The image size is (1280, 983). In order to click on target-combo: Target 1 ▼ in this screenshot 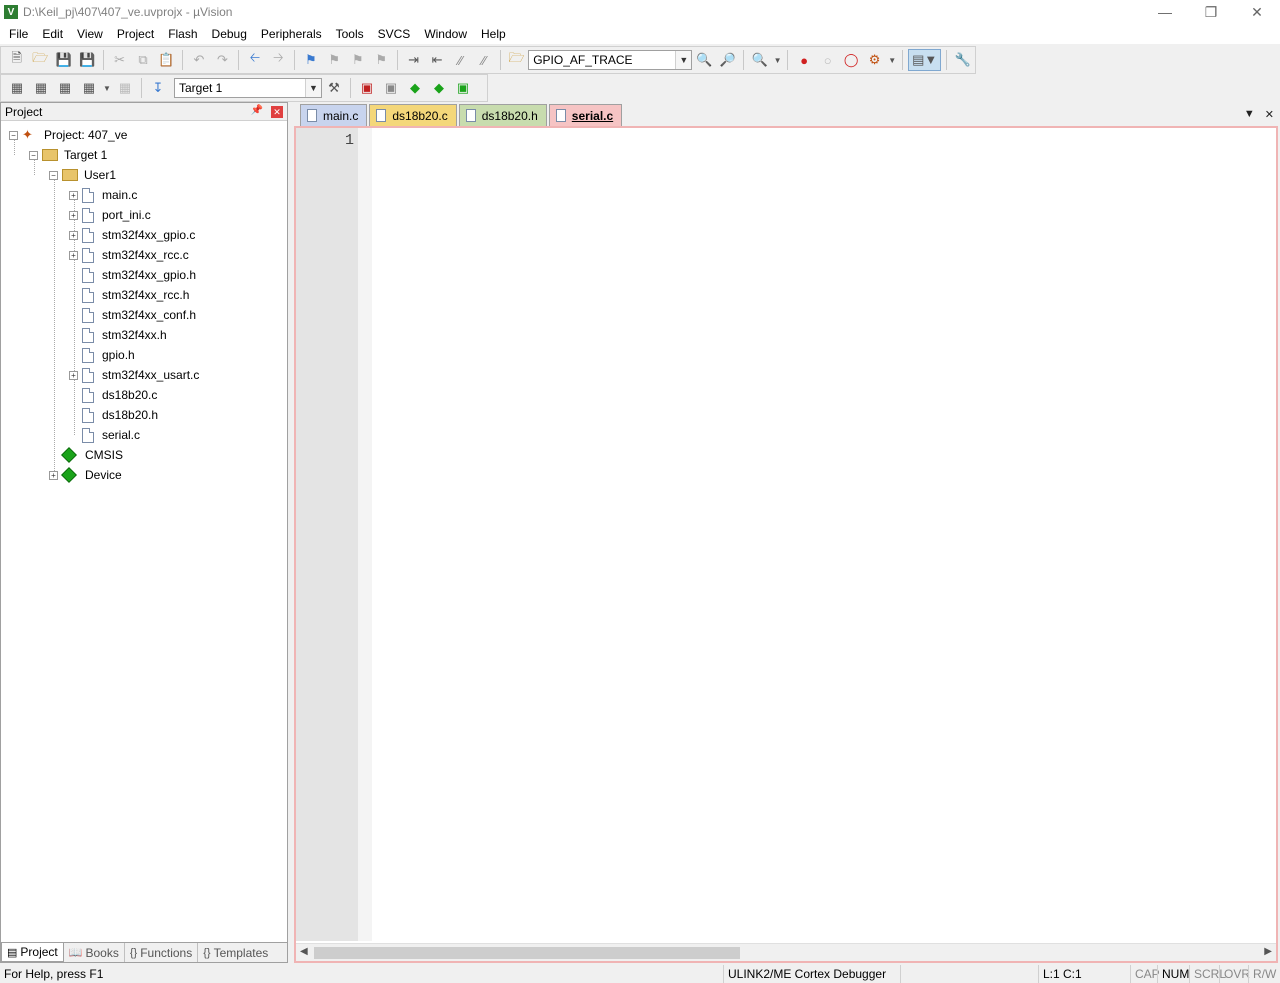, I will do `click(248, 88)`.